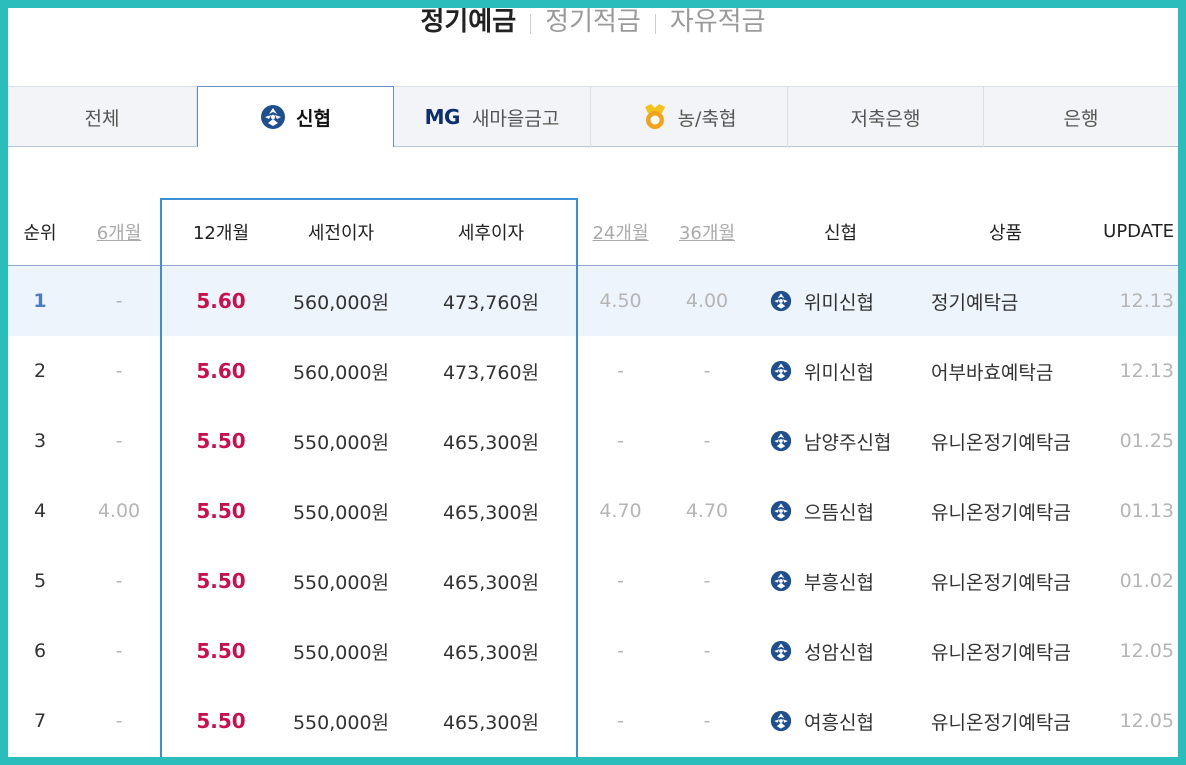  What do you see at coordinates (1005, 371) in the screenshot?
I see `product-name-cell: 어부바효예탁금` at bounding box center [1005, 371].